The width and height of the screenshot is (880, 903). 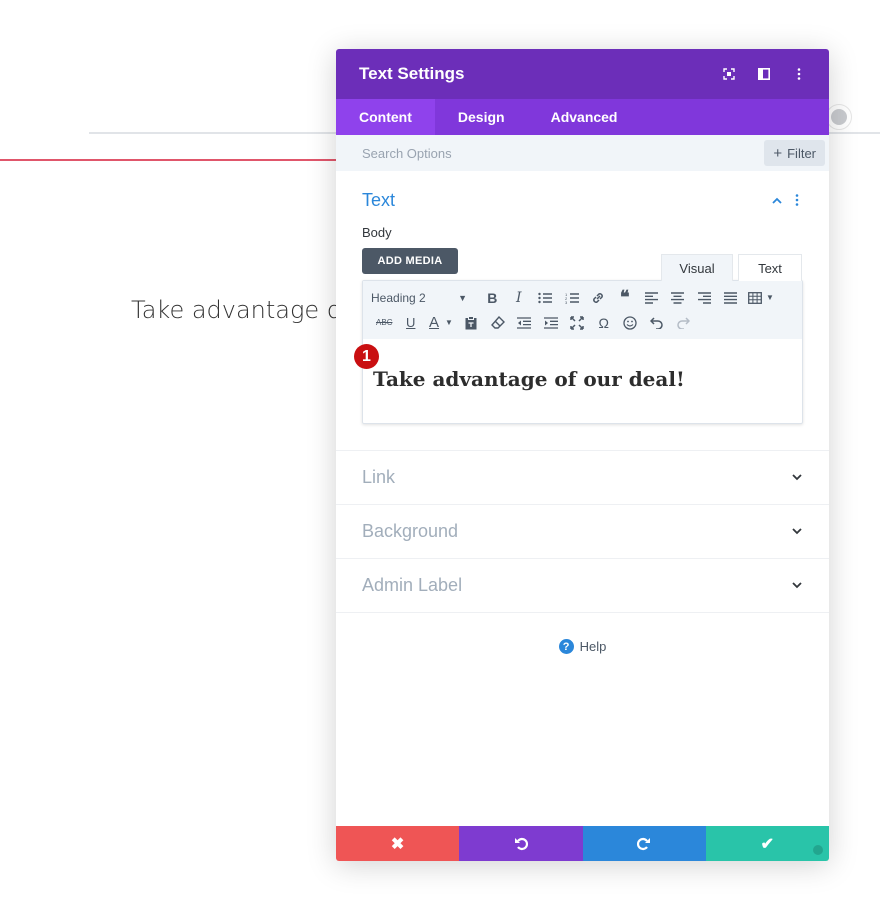 What do you see at coordinates (582, 532) in the screenshot?
I see `background-section: Background` at bounding box center [582, 532].